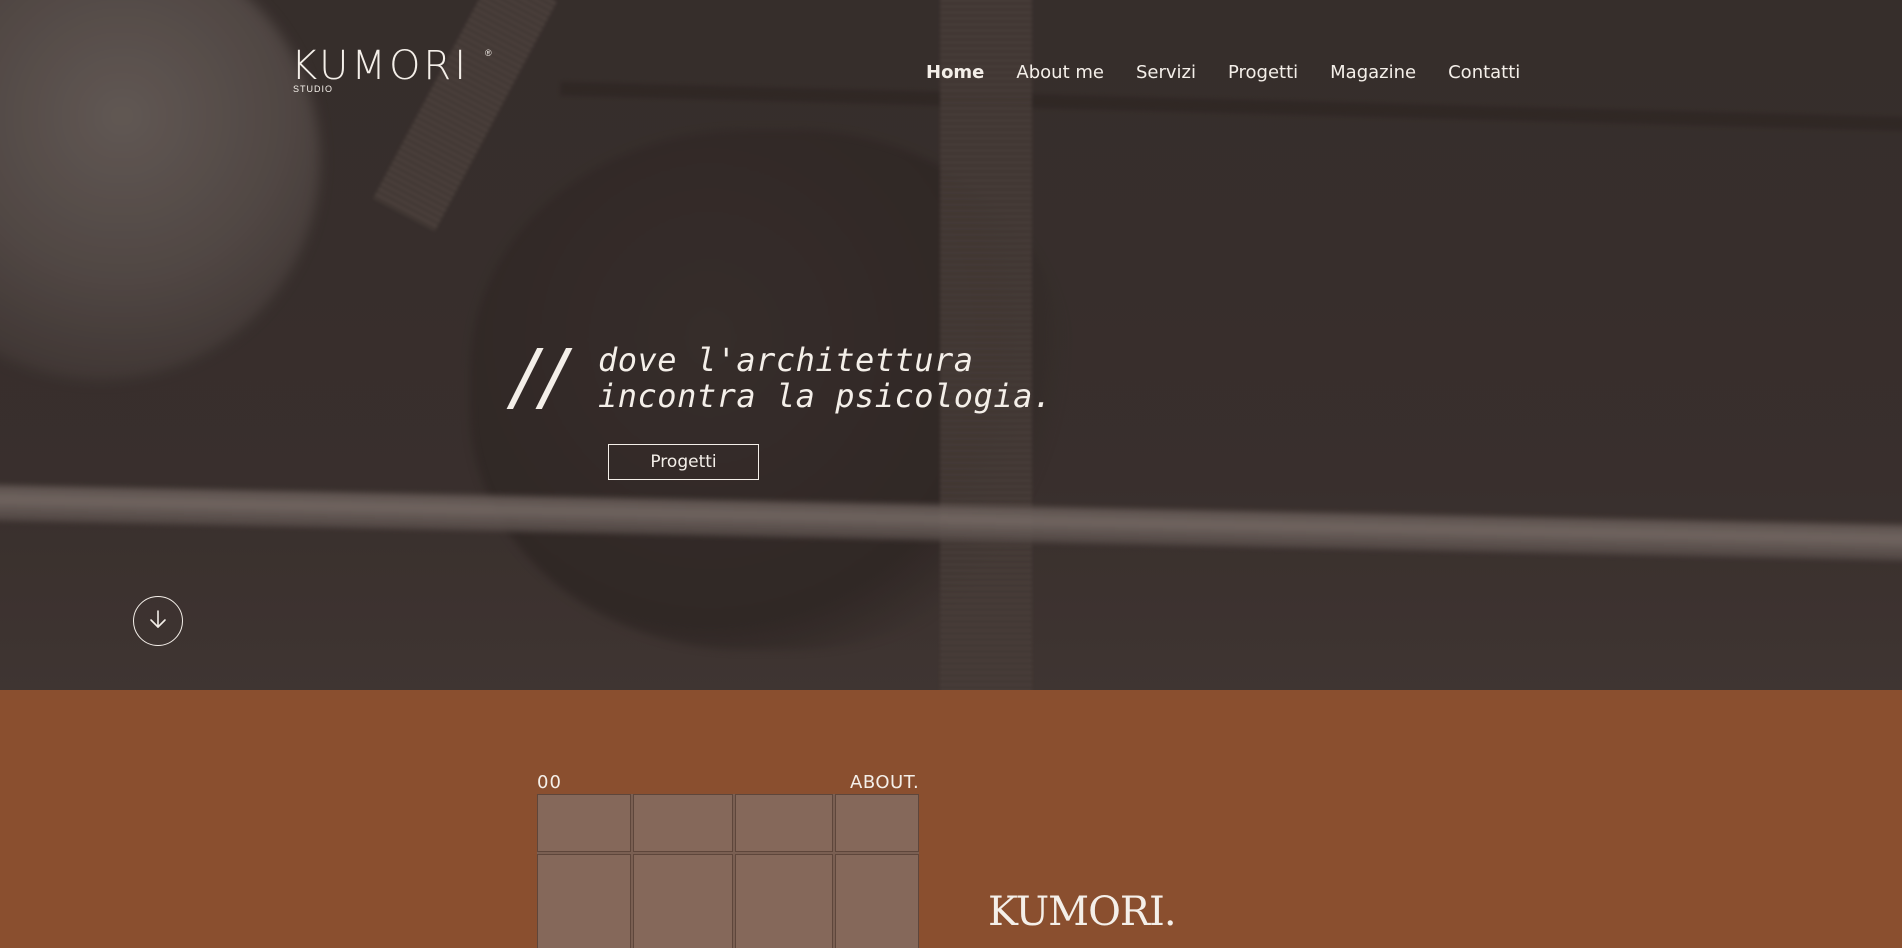 This screenshot has height=948, width=1902. Describe the element at coordinates (1060, 73) in the screenshot. I see `nav-item-about-me: About me` at that location.